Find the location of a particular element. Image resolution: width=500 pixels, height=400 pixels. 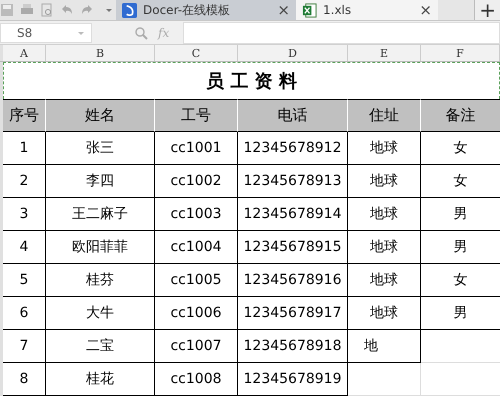

table-cell: 12345678916 is located at coordinates (293, 280).